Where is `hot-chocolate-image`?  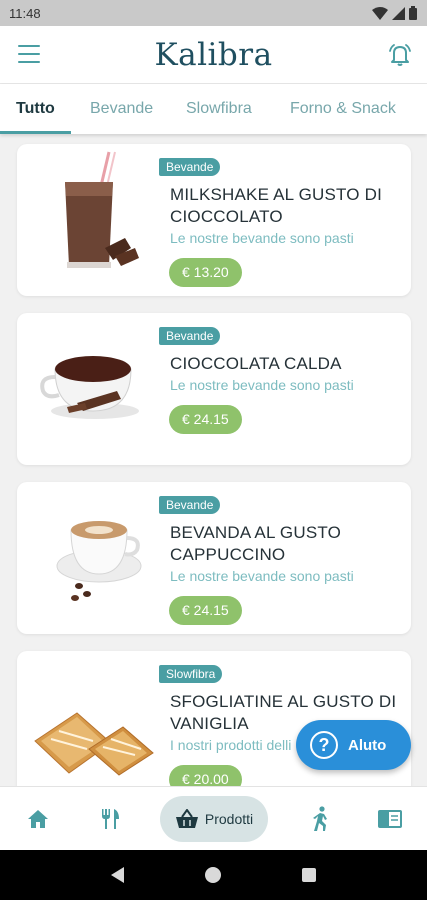
hot-chocolate-image is located at coordinates (89, 387).